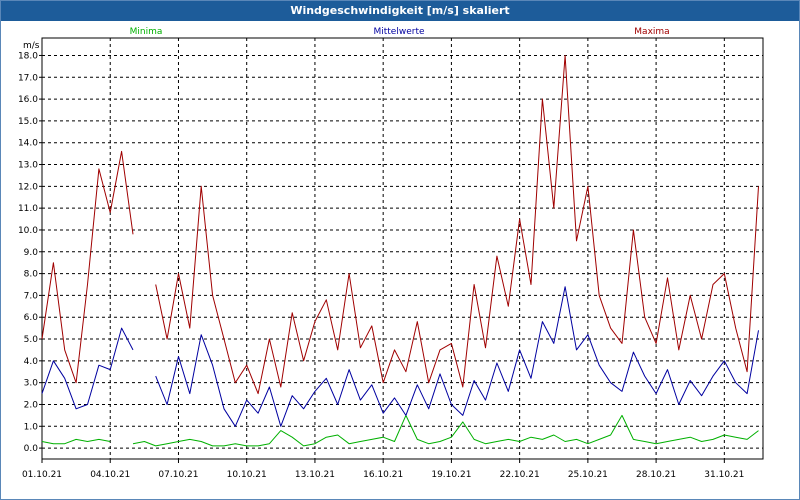  Describe the element at coordinates (400, 11) in the screenshot. I see `window-title: Windgeschwindigkeit [m/s] skaliert` at that location.